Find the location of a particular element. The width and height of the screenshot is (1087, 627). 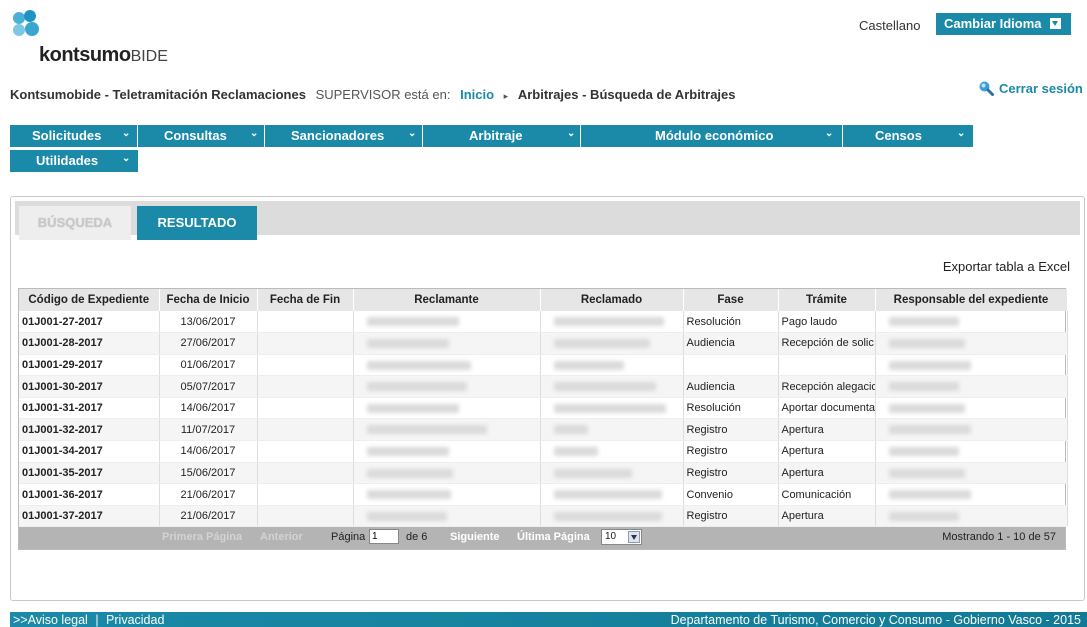

table-row: 01J001-34-2017 14/06/2017 Registro Apertura is located at coordinates (543, 451).